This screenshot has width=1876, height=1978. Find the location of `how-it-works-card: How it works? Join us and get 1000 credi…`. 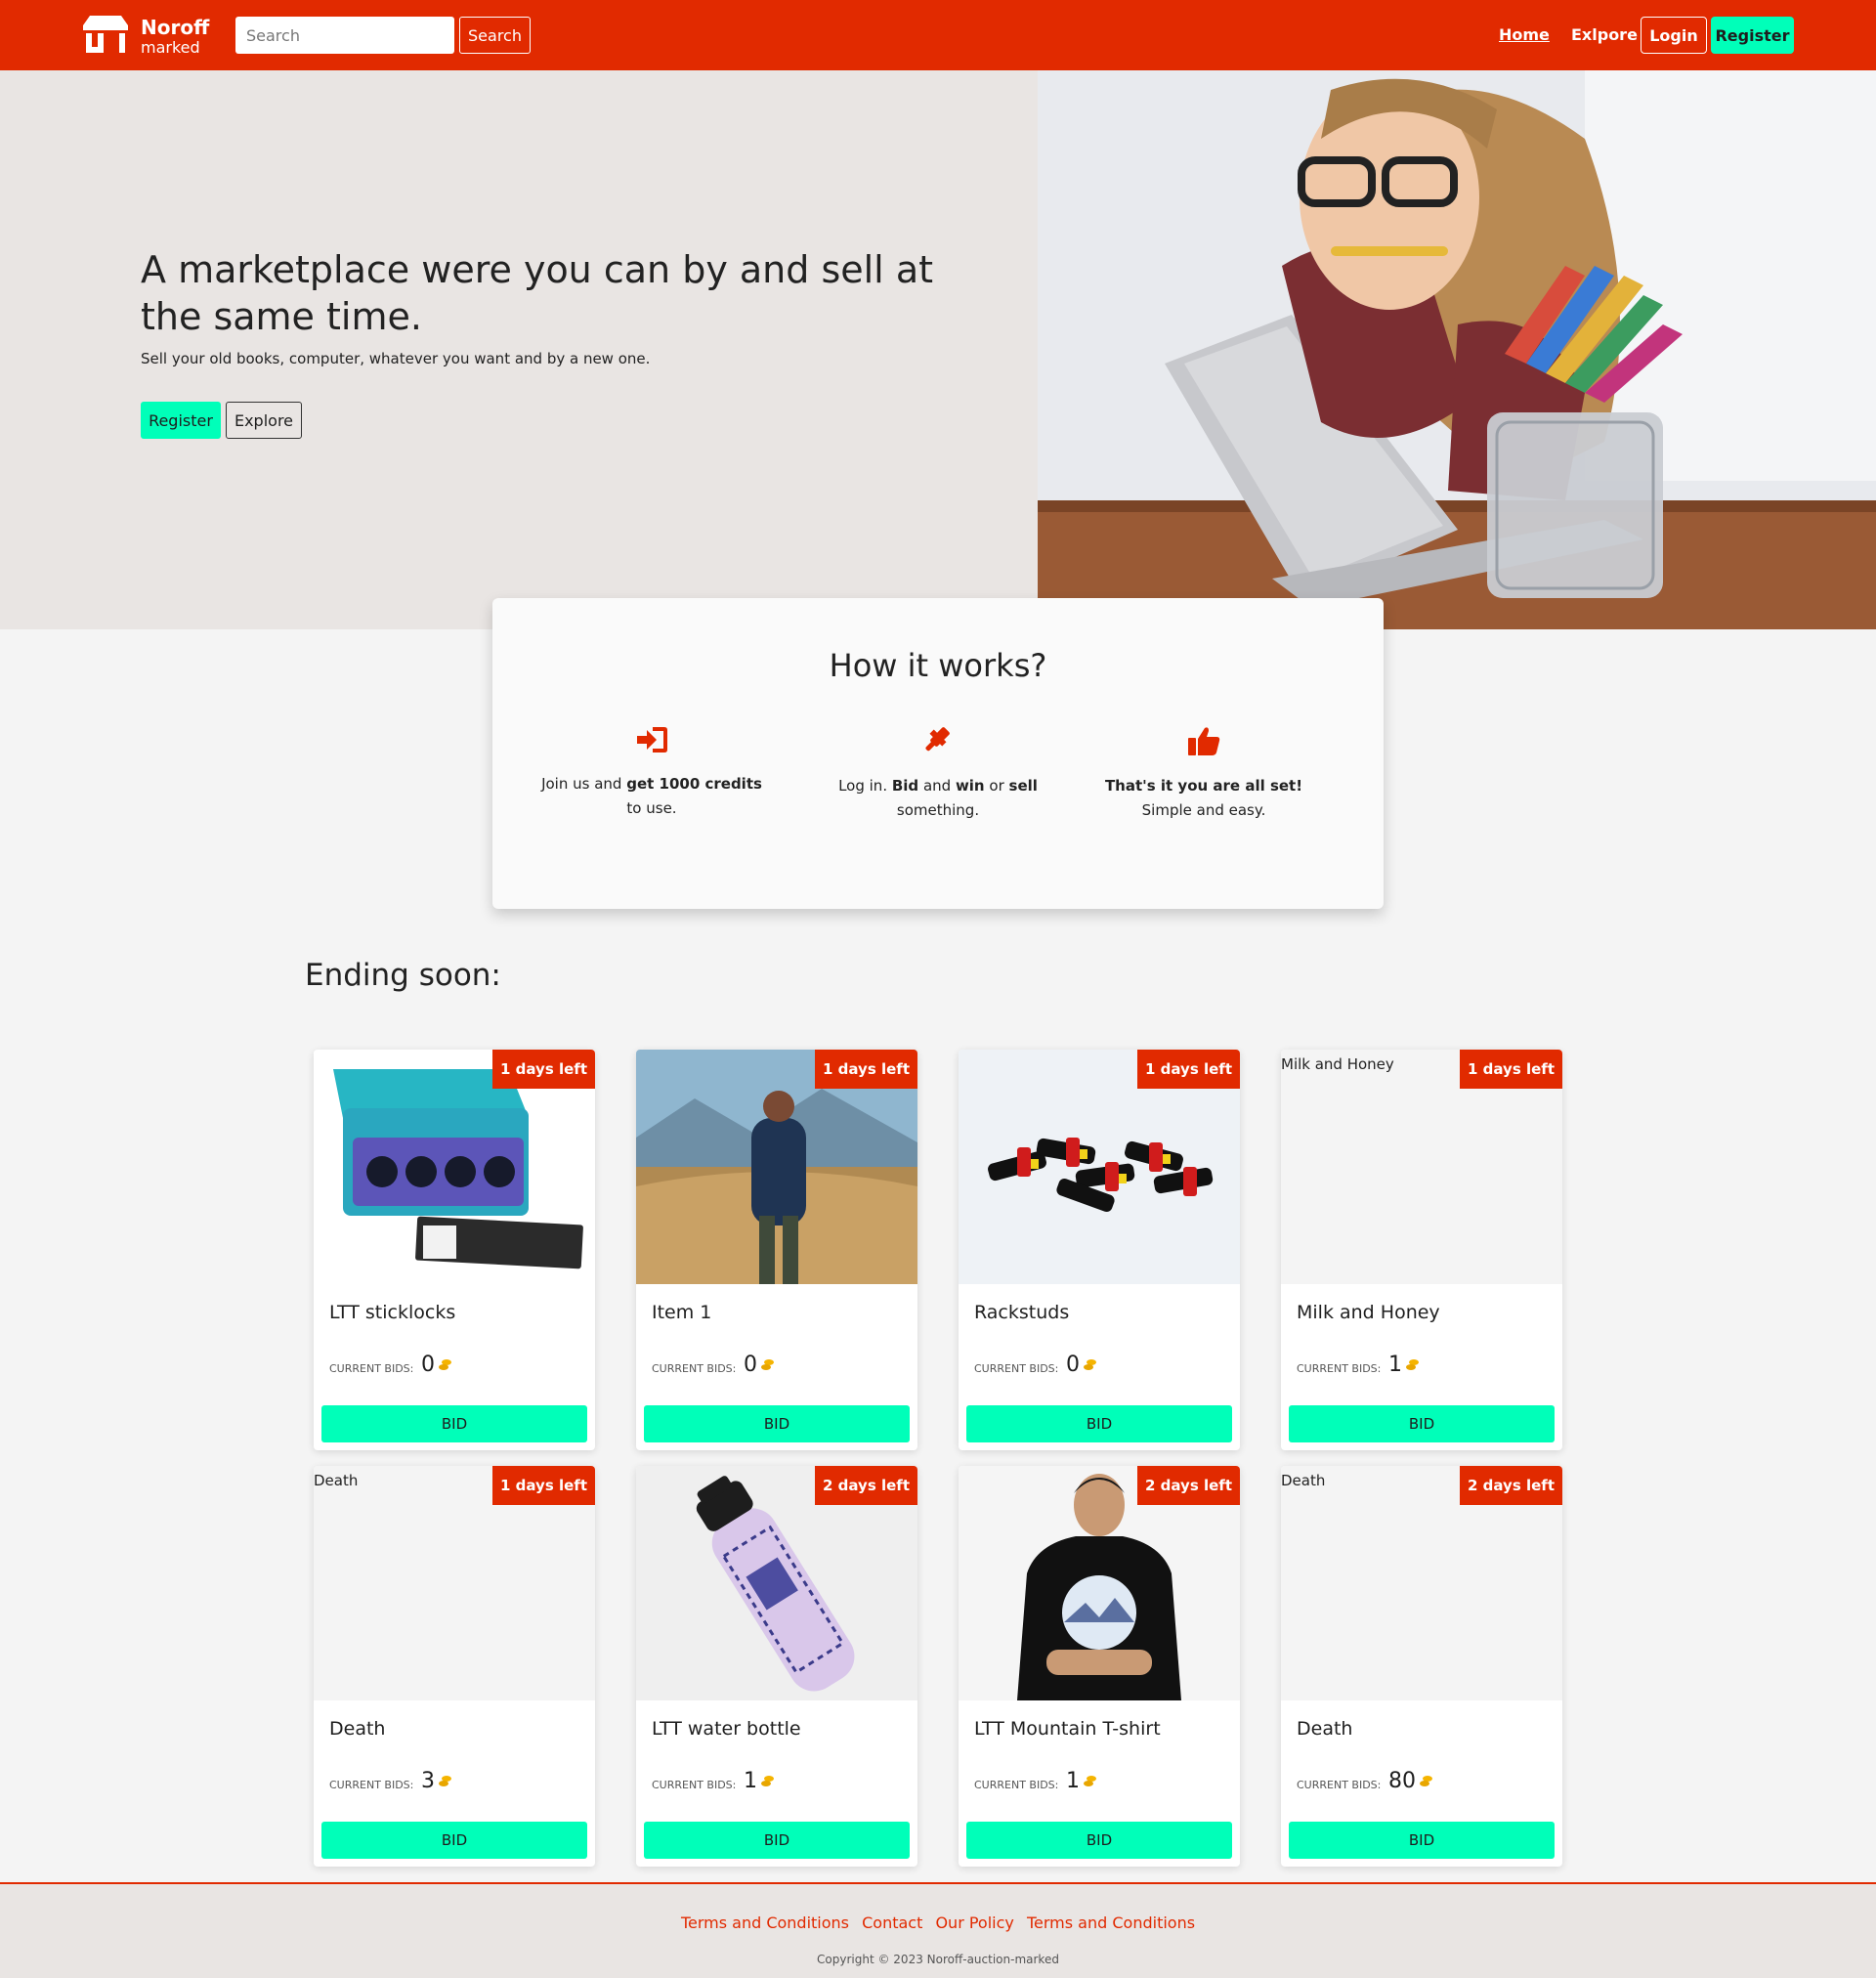

how-it-works-card: How it works? Join us and get 1000 credi… is located at coordinates (938, 753).